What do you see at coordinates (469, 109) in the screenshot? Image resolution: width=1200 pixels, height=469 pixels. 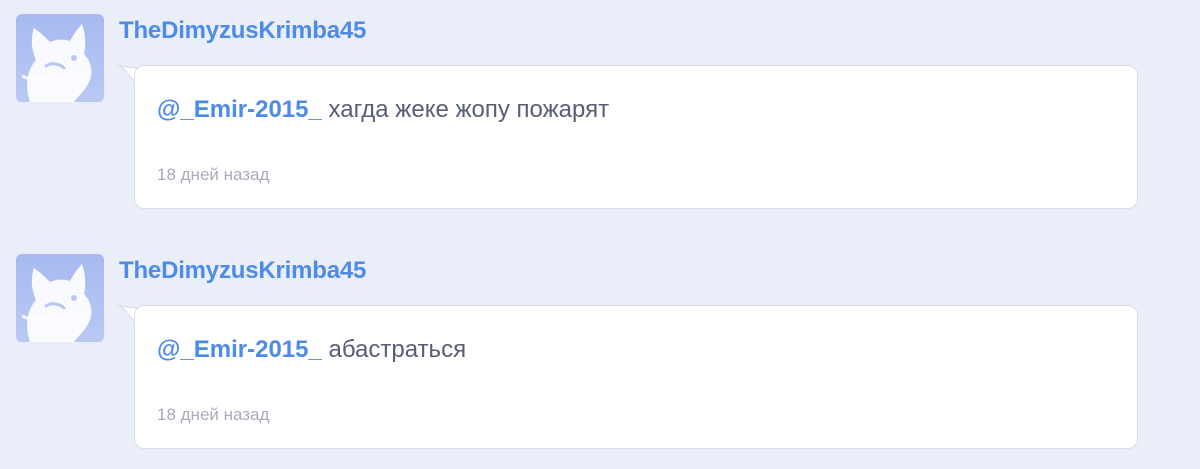 I see `comment-text: хагда жеке жопу пожарят` at bounding box center [469, 109].